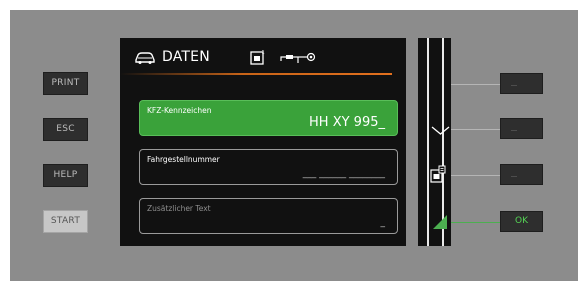 The height and width of the screenshot is (286, 585). Describe the element at coordinates (268, 216) in the screenshot. I see `additional-text-field: Zusätzlicher Text _` at that location.